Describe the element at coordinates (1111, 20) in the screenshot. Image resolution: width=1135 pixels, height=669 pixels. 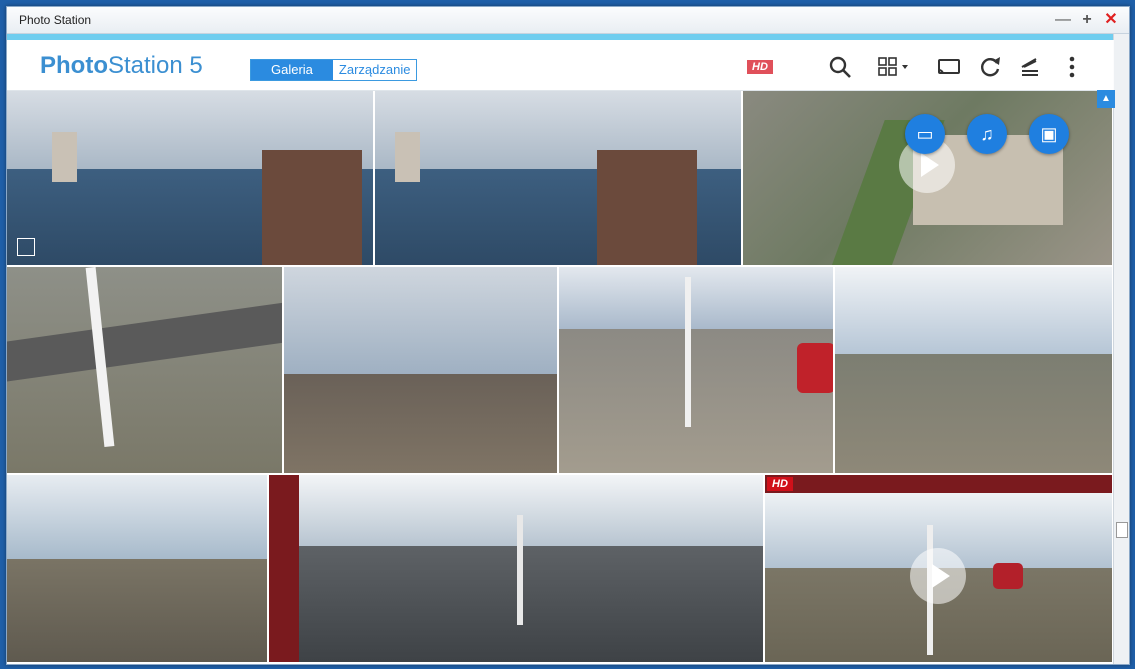
I see `close-icon: ✕` at that location.